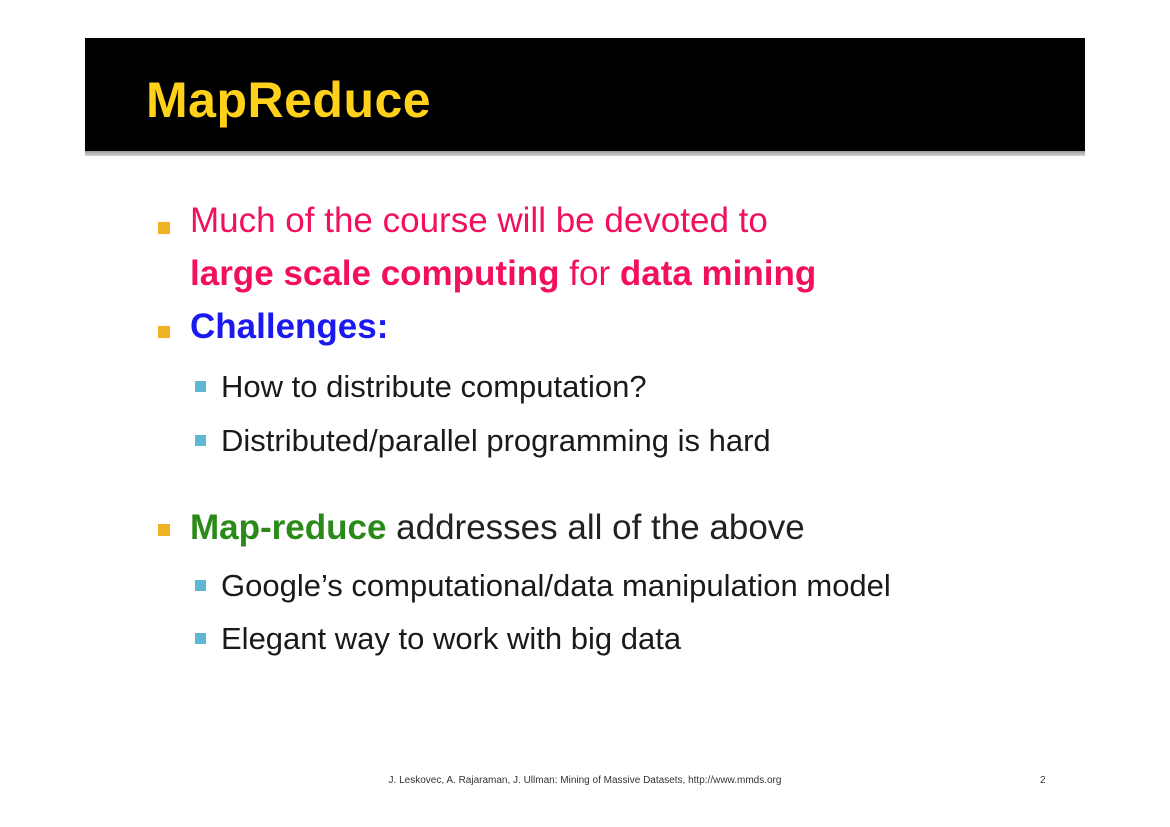  What do you see at coordinates (289, 100) in the screenshot?
I see `slide-title: MapReduce` at bounding box center [289, 100].